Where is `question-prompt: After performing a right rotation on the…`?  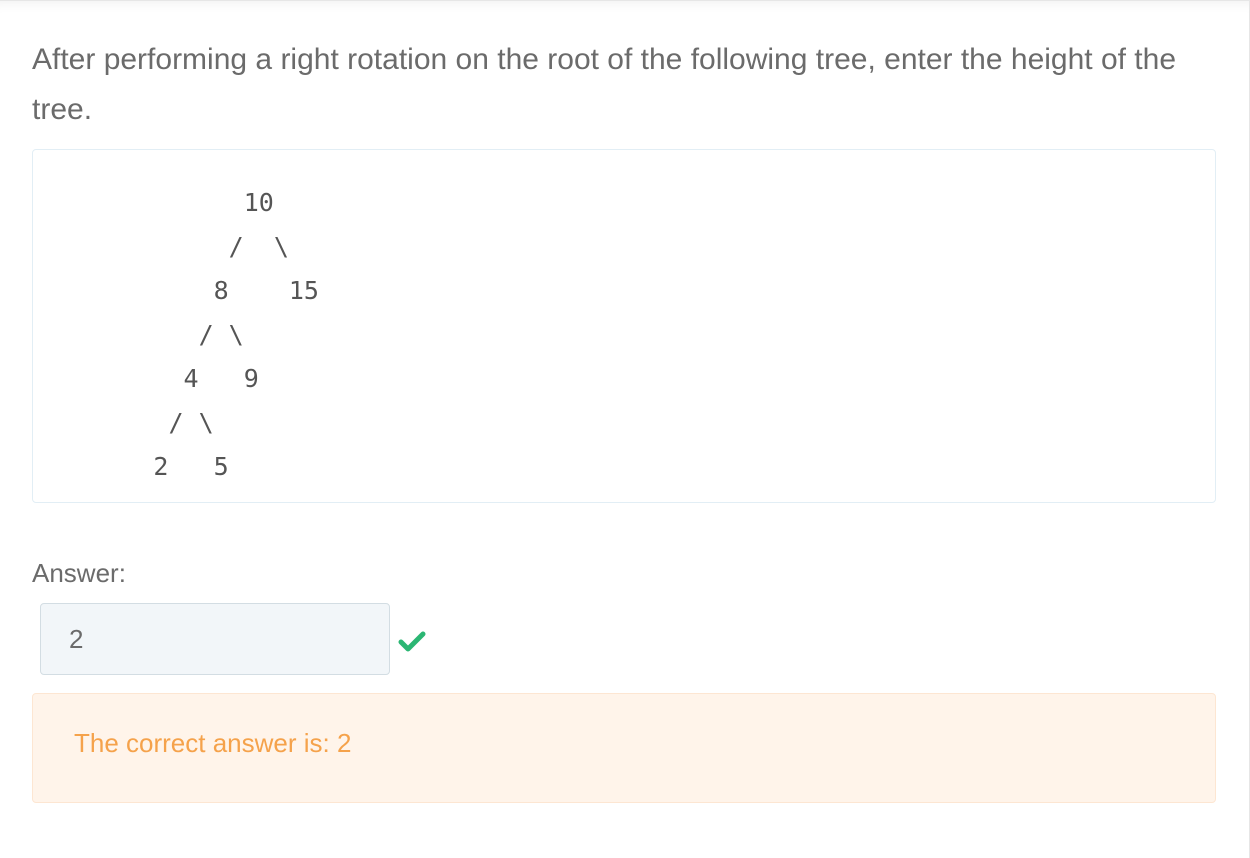 question-prompt: After performing a right rotation on the… is located at coordinates (604, 84).